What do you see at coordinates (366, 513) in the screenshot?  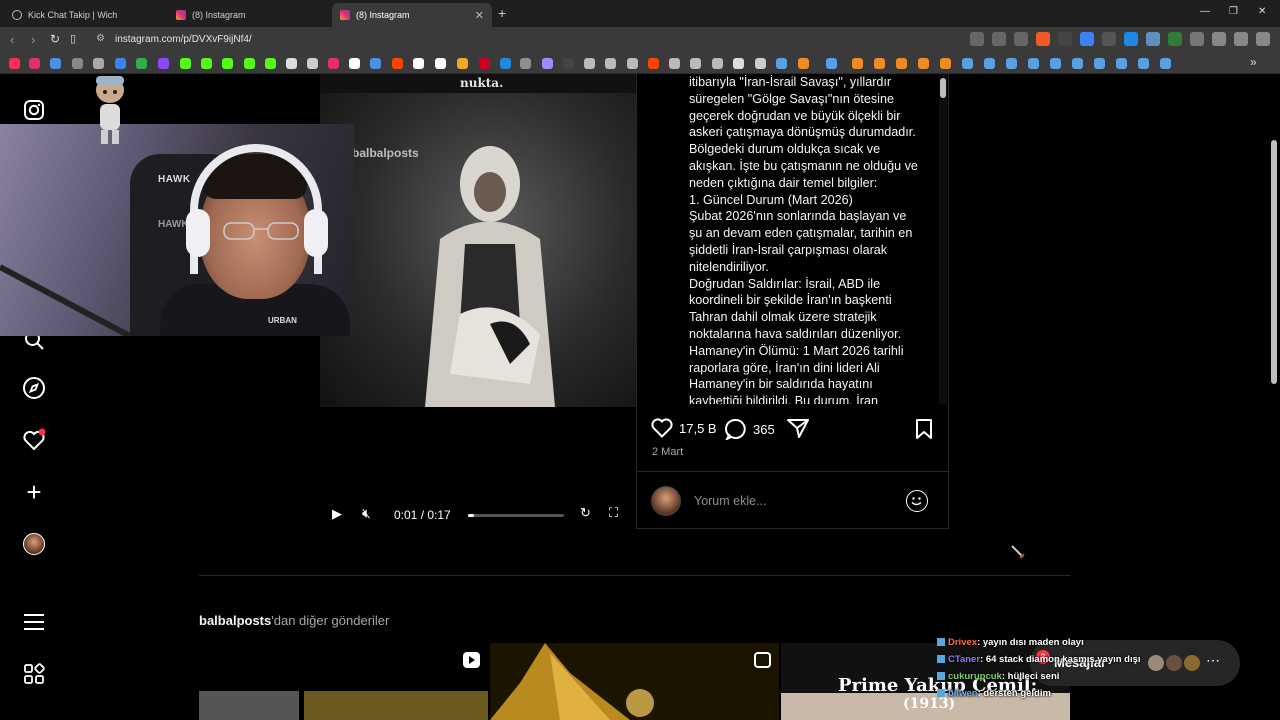 I see `mute-icon: 🔇︎` at bounding box center [366, 513].